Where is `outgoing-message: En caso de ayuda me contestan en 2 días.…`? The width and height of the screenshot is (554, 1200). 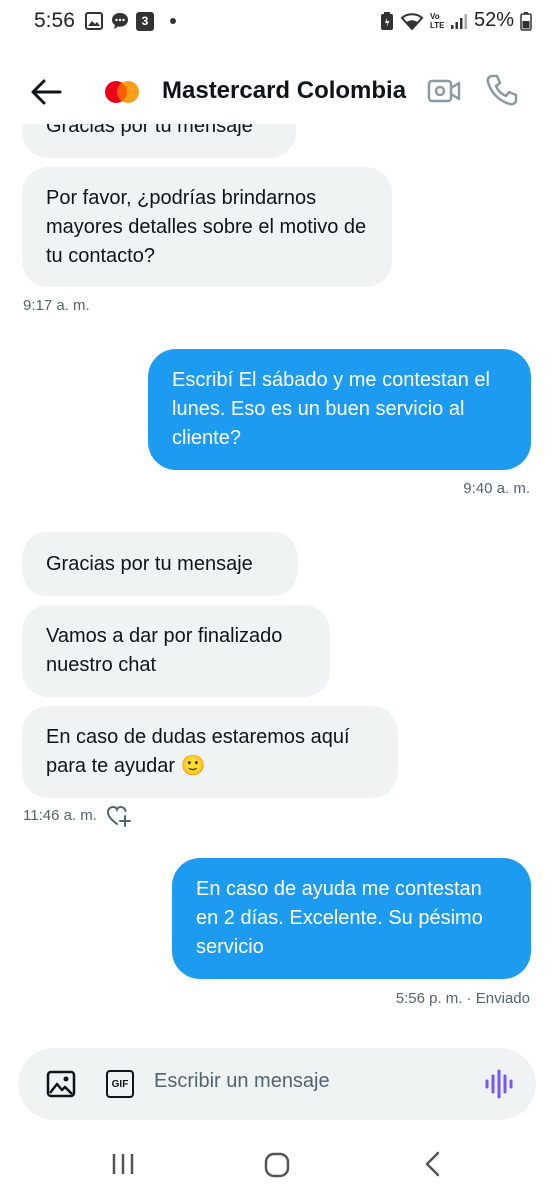 outgoing-message: En caso de ayuda me contestan en 2 días.… is located at coordinates (351, 918).